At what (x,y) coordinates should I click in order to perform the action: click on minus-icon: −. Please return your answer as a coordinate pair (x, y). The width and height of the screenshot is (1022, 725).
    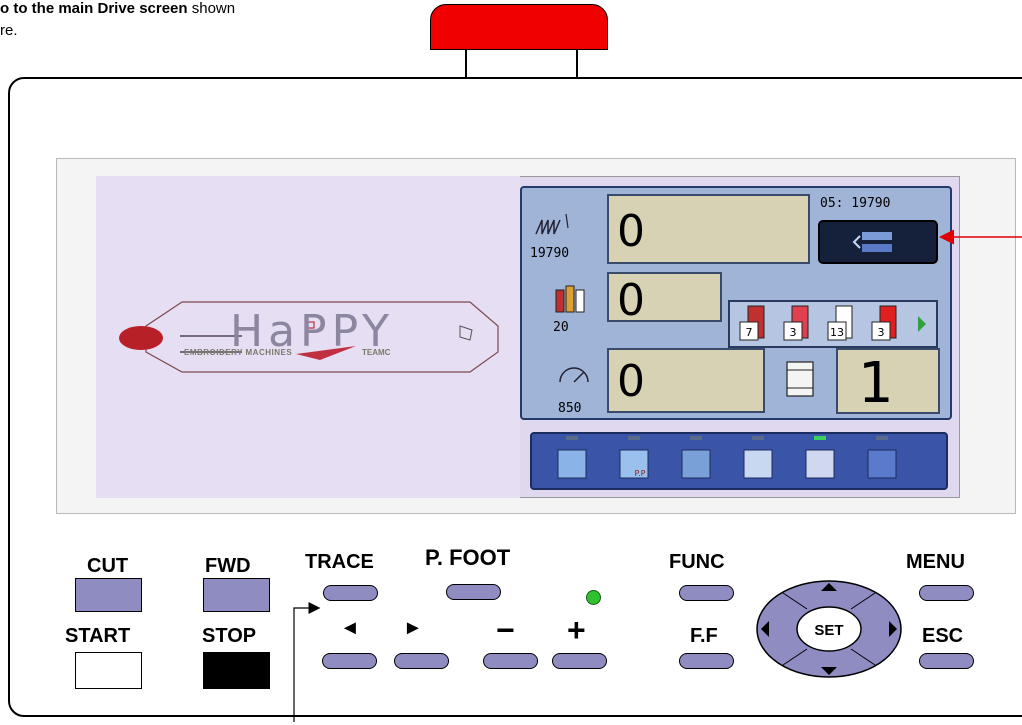
    Looking at the image, I should click on (505, 630).